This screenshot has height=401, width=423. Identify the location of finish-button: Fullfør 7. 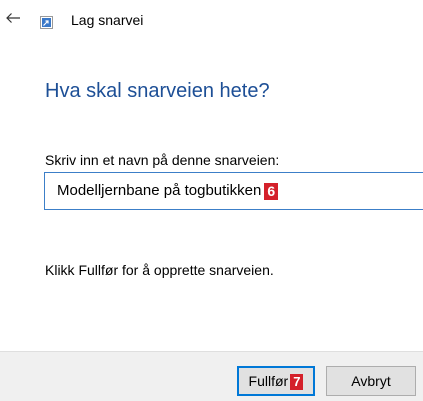
(276, 381).